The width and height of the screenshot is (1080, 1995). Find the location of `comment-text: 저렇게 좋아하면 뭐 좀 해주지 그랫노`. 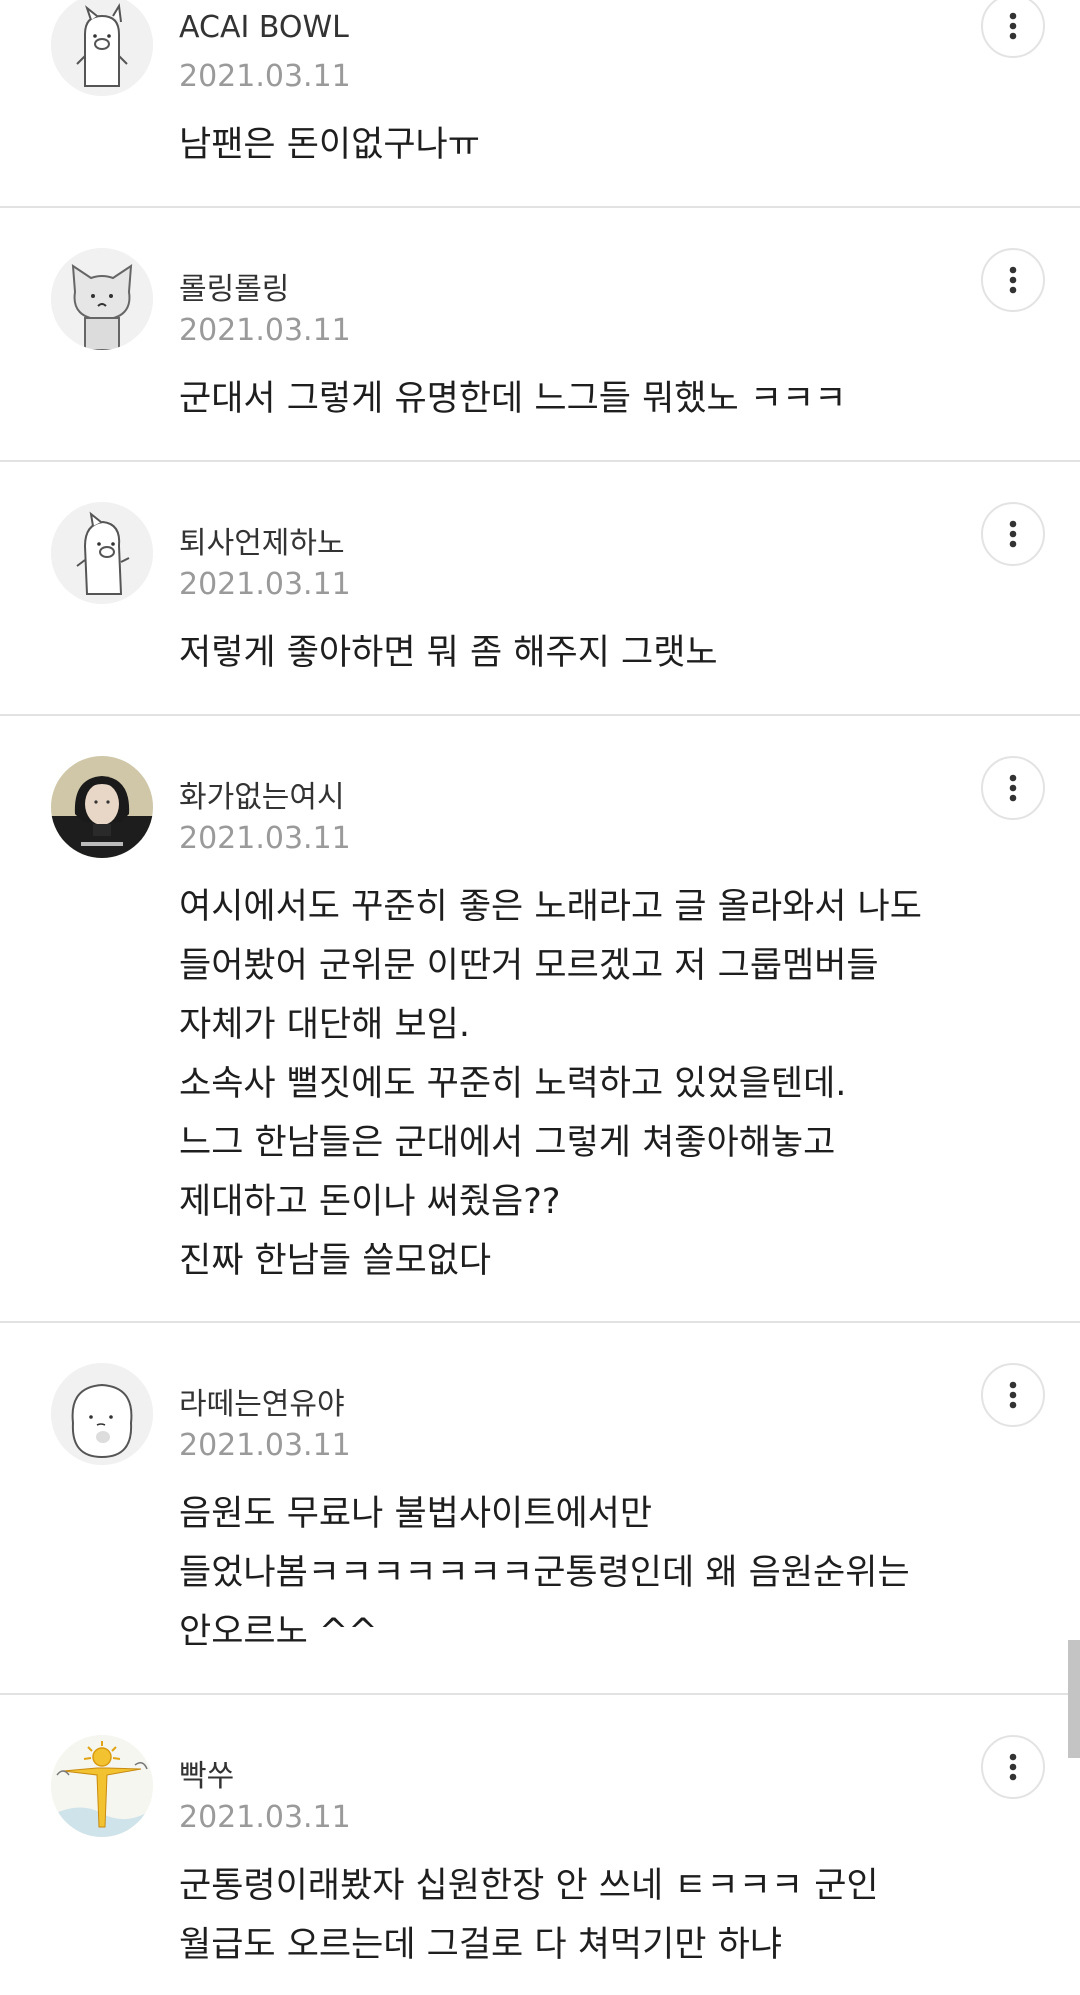

comment-text: 저렇게 좋아하면 뭐 좀 해주지 그랫노 is located at coordinates (584, 653).